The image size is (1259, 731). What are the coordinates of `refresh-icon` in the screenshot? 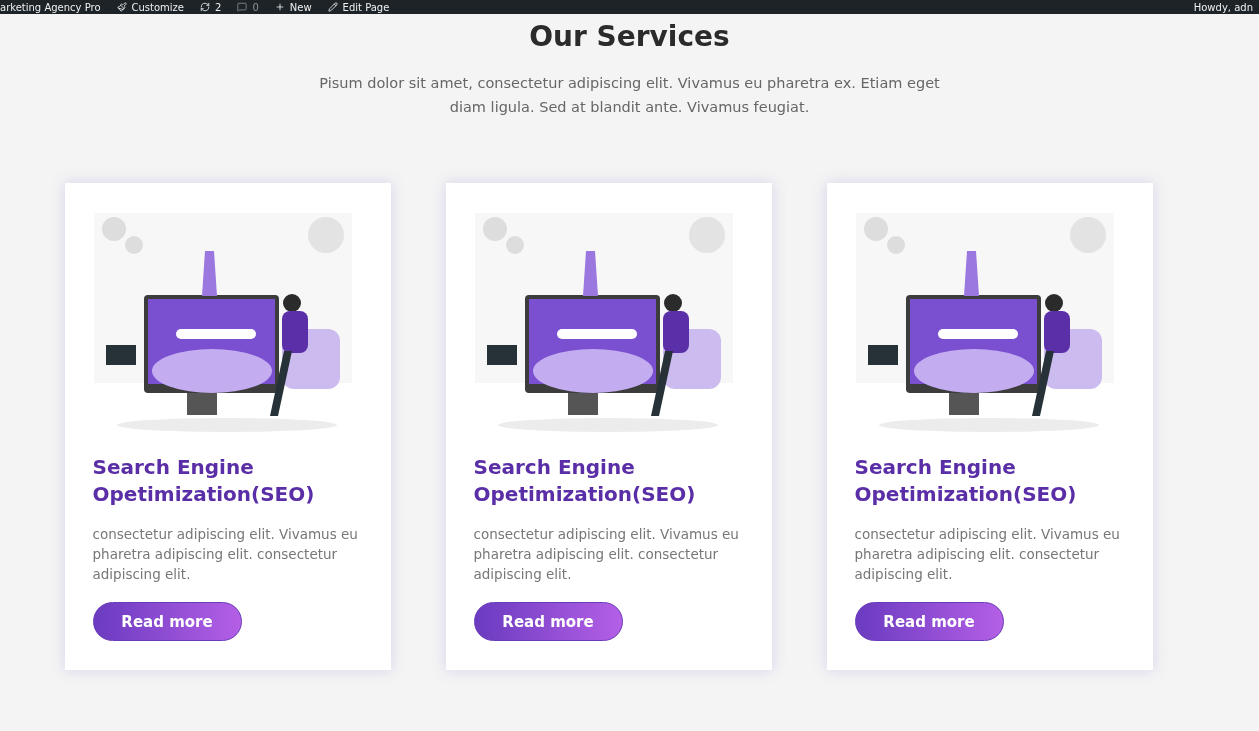 It's located at (205, 7).